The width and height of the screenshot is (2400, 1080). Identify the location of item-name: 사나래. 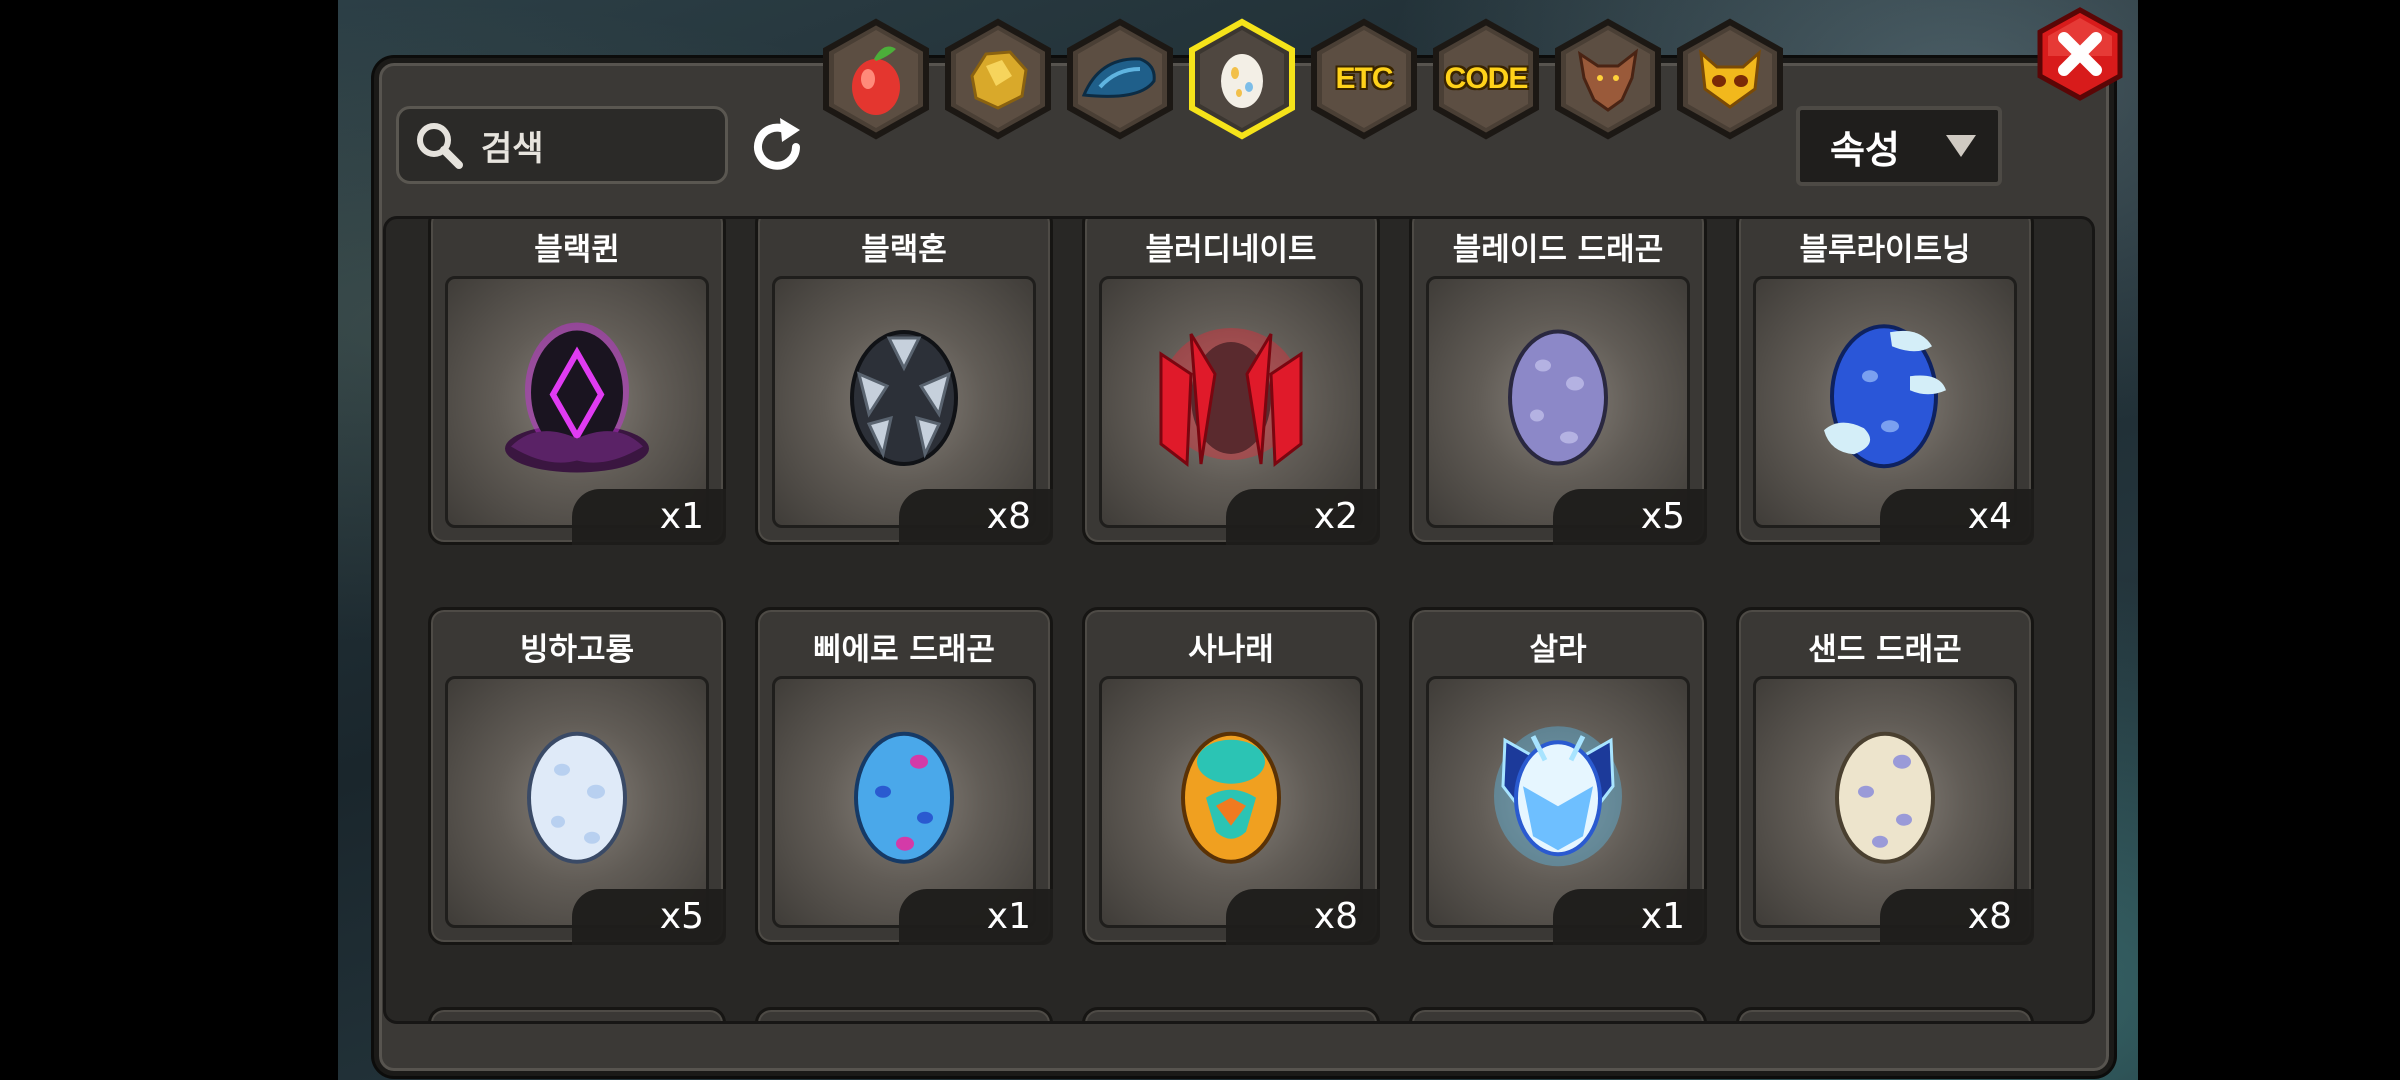
(1231, 650).